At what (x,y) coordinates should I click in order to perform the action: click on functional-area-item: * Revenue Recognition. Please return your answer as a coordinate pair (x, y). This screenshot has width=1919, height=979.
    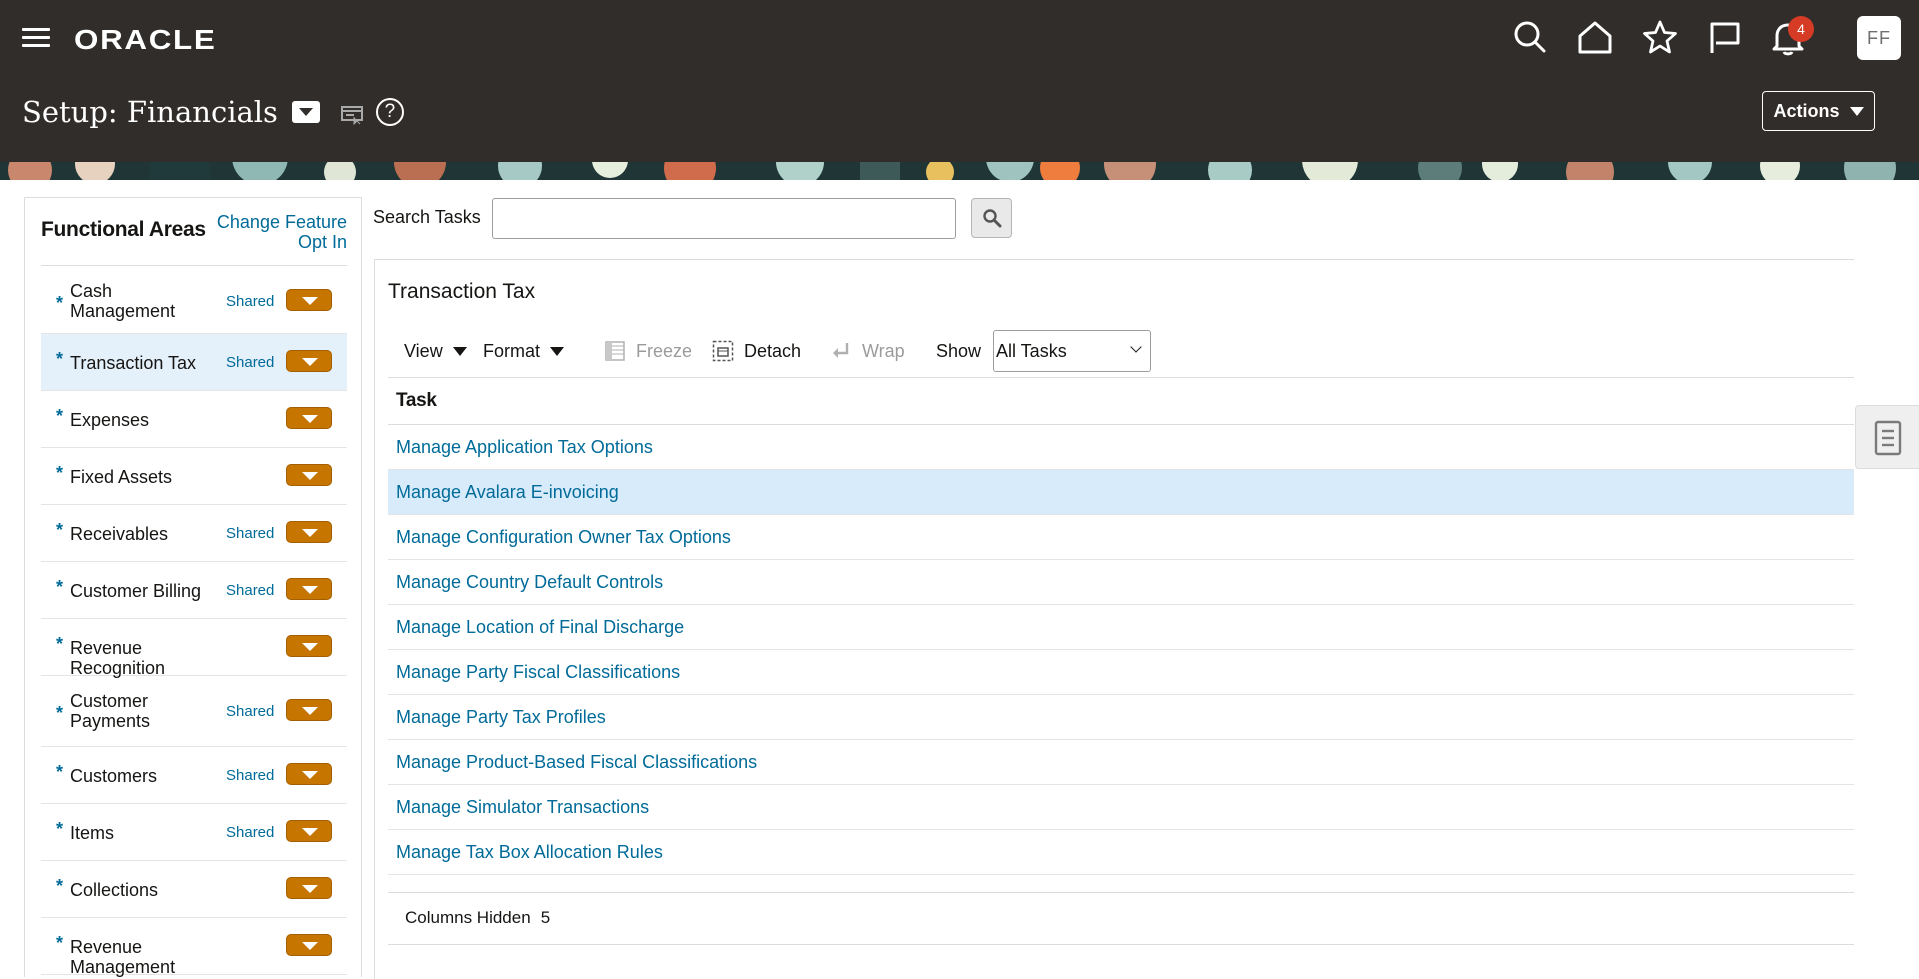
    Looking at the image, I should click on (194, 648).